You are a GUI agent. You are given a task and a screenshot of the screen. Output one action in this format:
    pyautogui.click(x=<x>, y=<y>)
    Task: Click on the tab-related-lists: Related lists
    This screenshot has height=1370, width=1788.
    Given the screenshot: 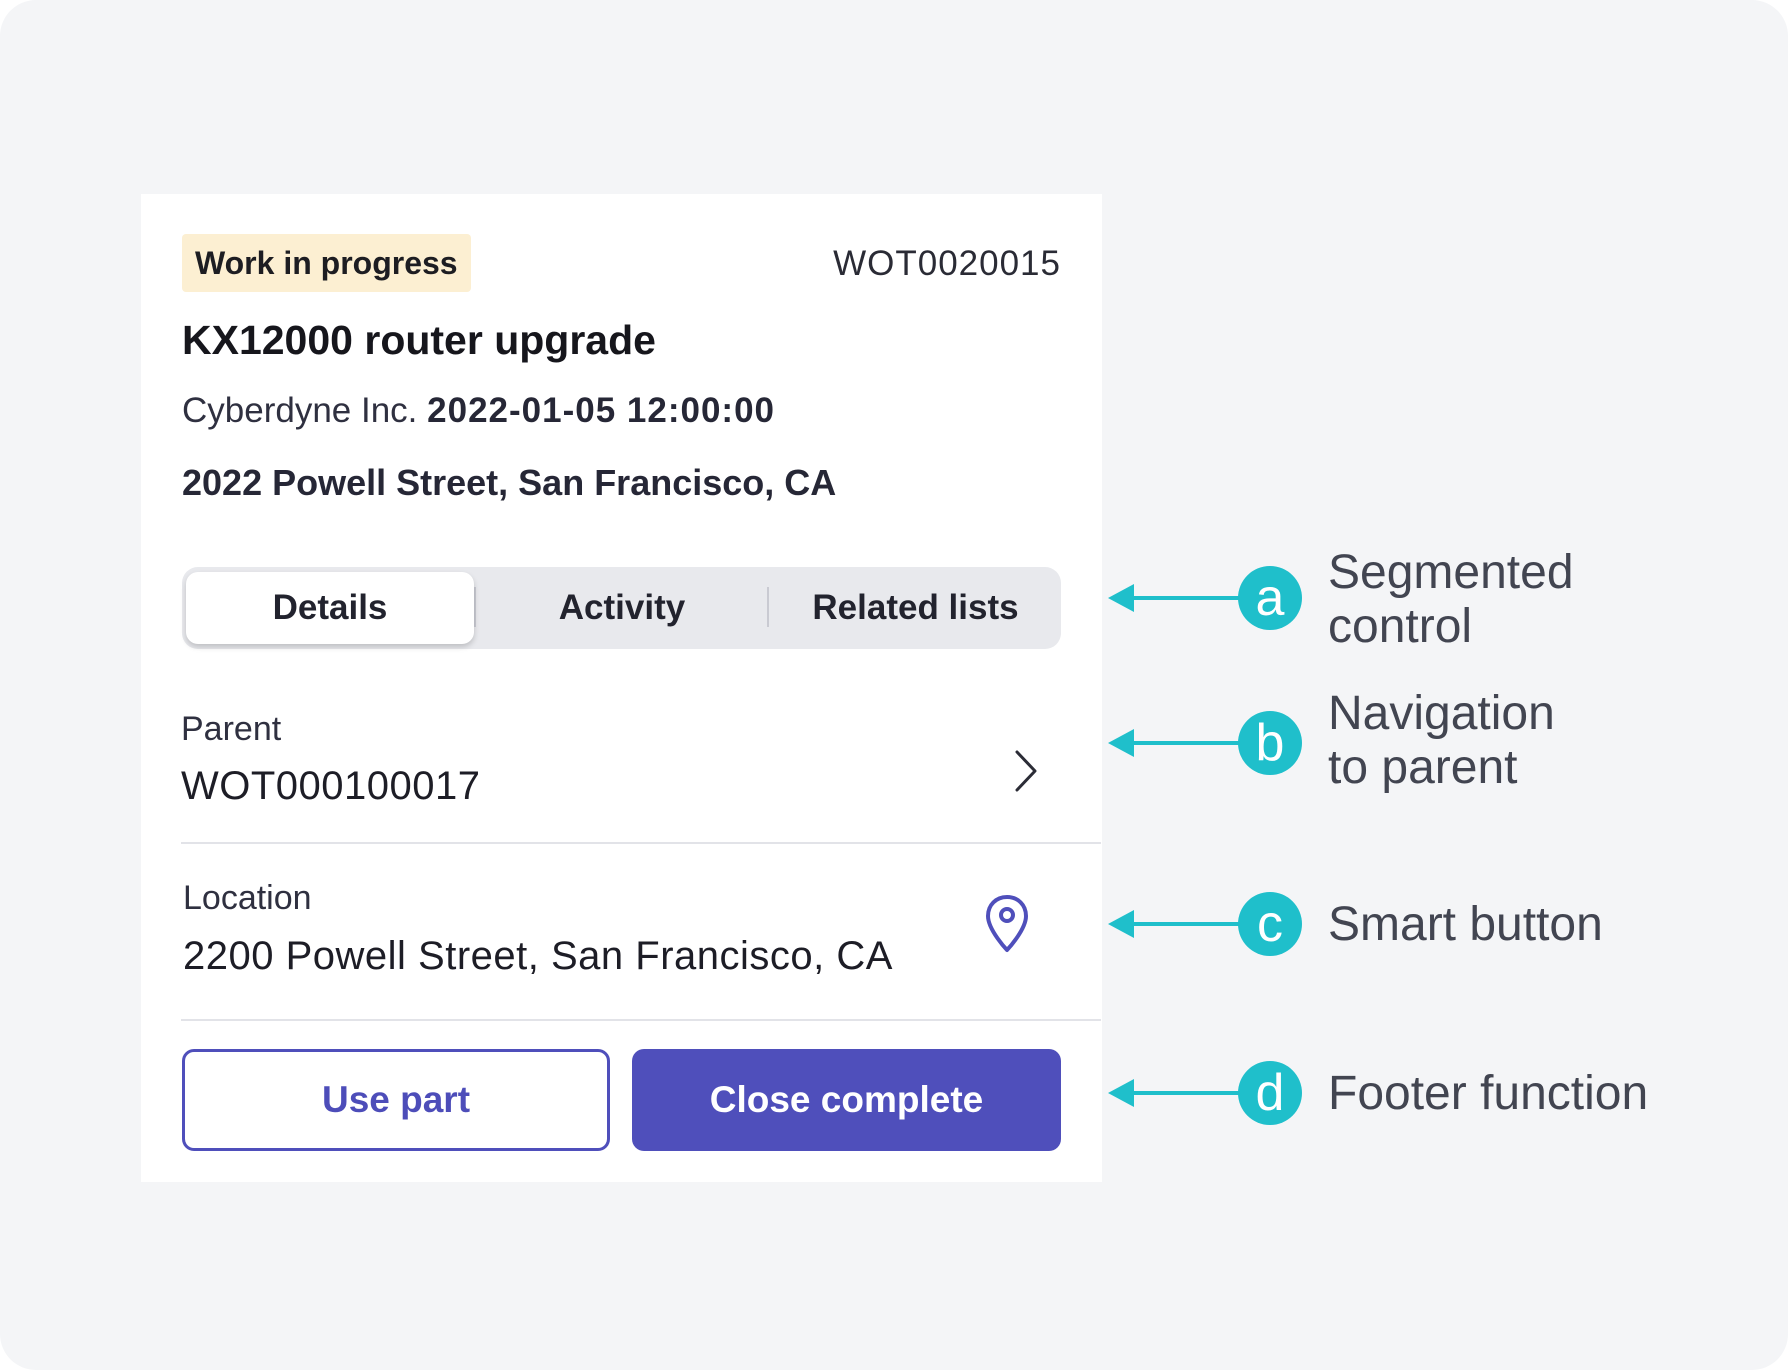 What is the action you would take?
    pyautogui.click(x=915, y=608)
    